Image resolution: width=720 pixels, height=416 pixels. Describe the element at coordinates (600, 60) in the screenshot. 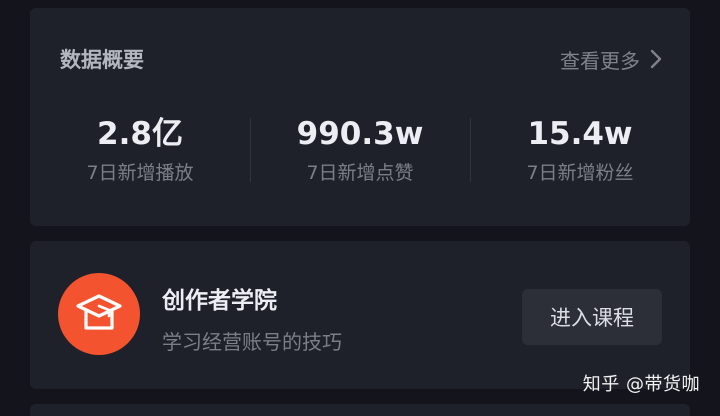

I see `view-more-label: 查看更多` at that location.